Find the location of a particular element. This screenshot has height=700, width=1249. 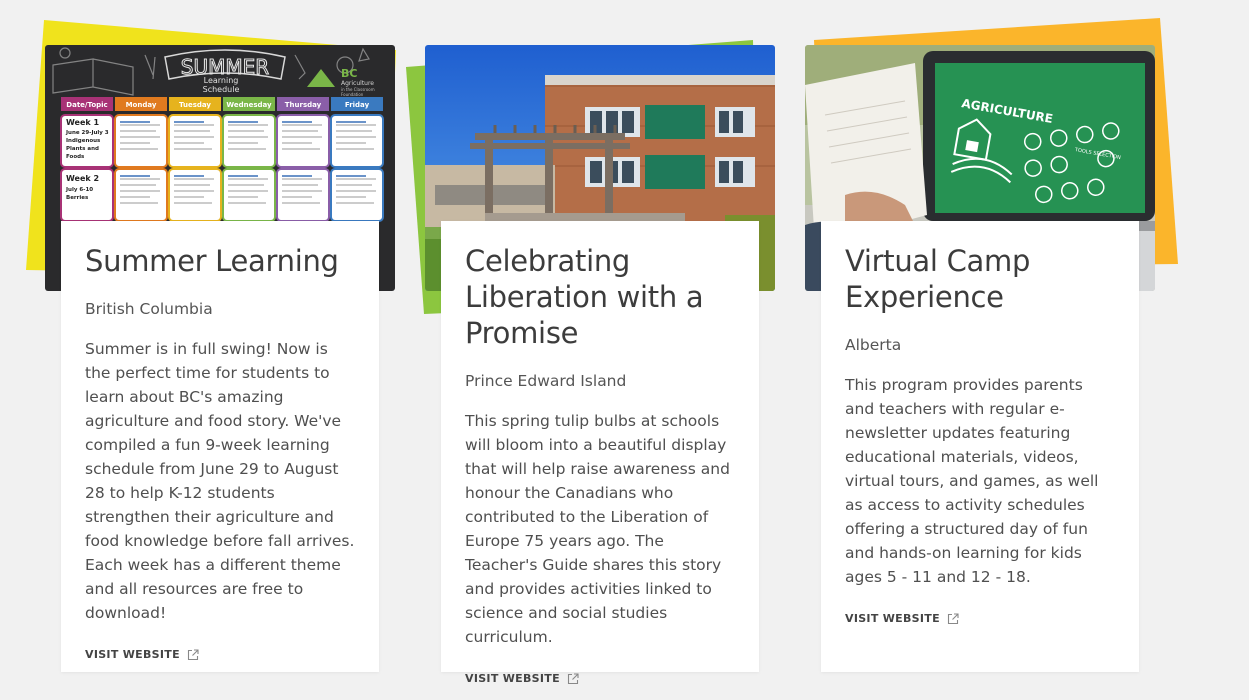

card-title: Celebrating Liberation with a Promise is located at coordinates (584, 297).